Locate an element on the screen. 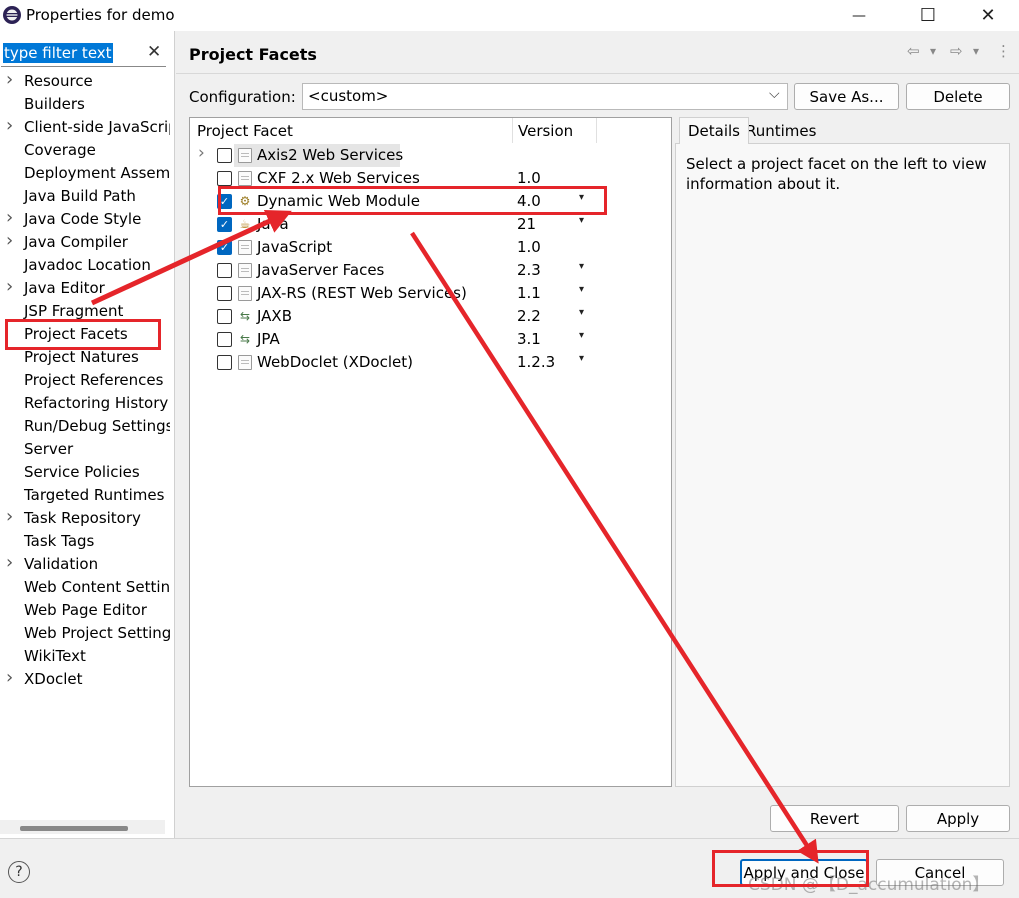 Image resolution: width=1019 pixels, height=898 pixels. nav-item: Targeted Runtimes is located at coordinates (85, 496).